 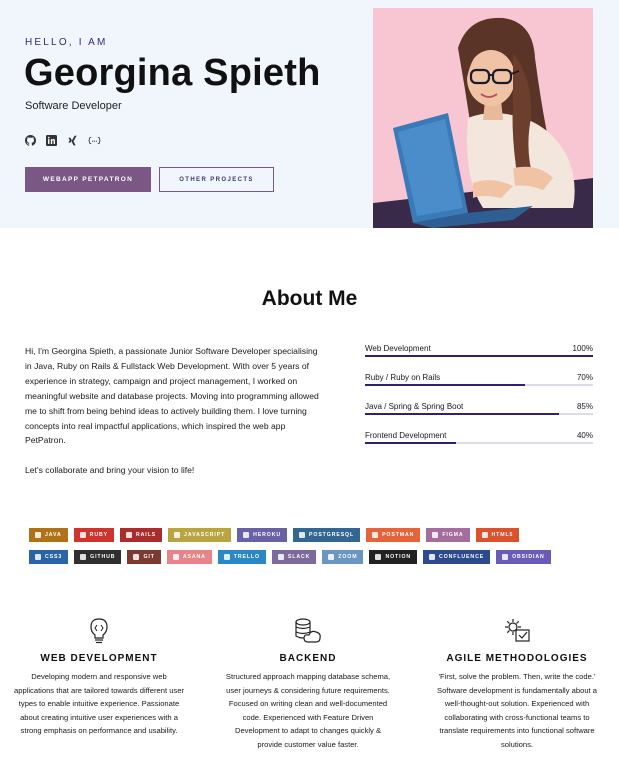 What do you see at coordinates (38, 557) in the screenshot?
I see `css3-icon` at bounding box center [38, 557].